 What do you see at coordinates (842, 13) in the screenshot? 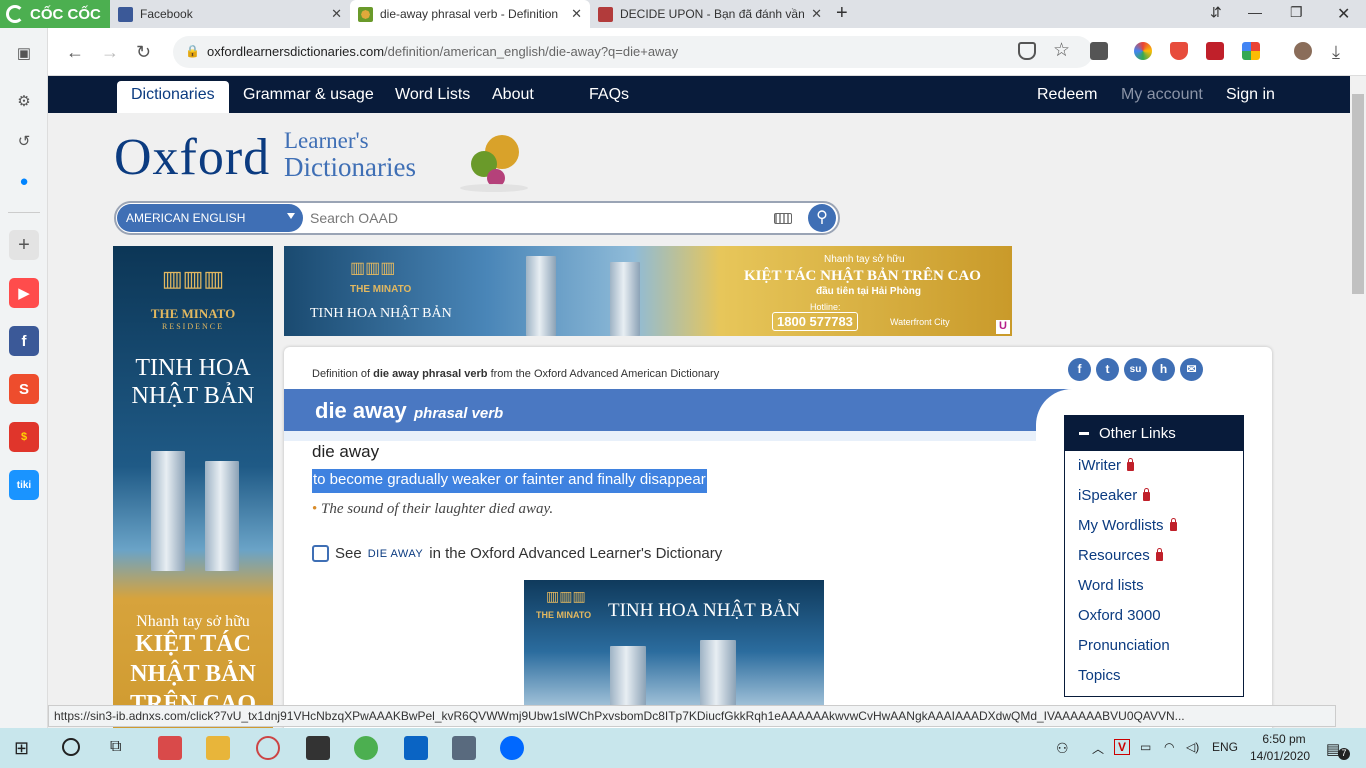
I see `new-tab-button: +` at bounding box center [842, 13].